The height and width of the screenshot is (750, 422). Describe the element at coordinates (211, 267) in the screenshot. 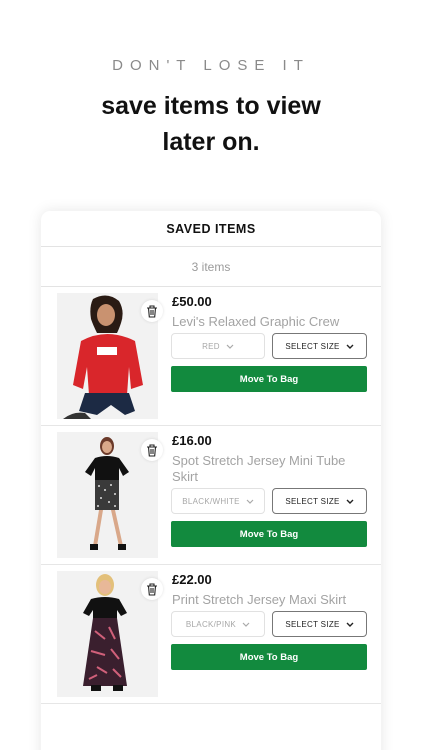

I see `items-count: 3 items` at that location.